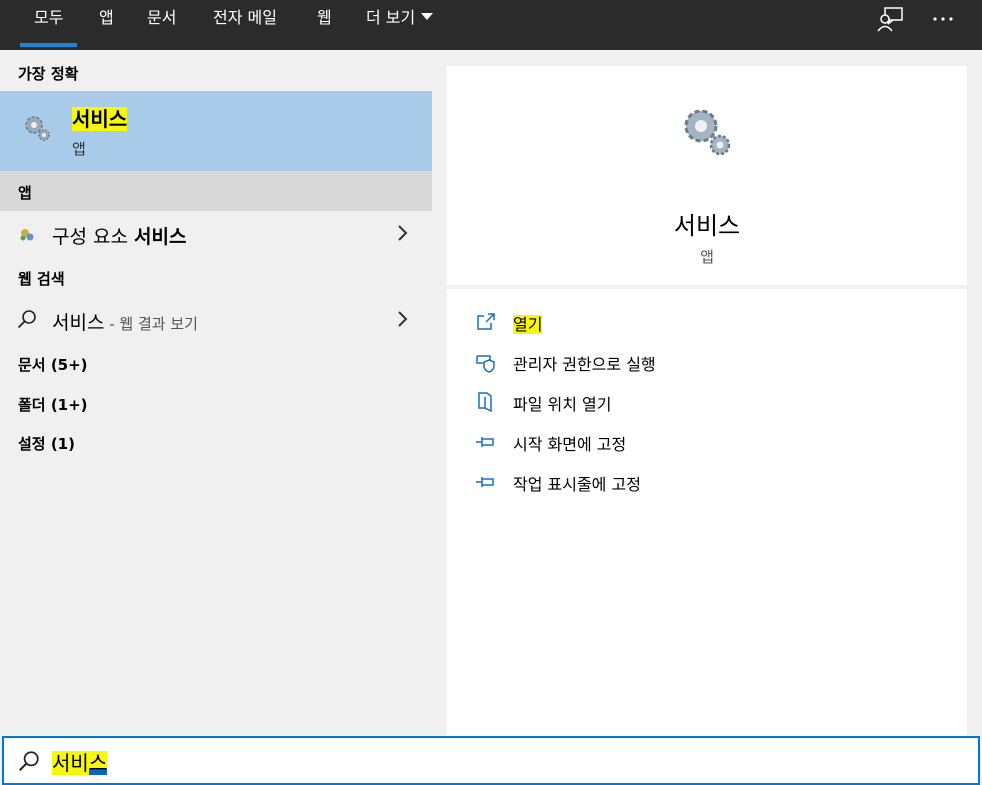  What do you see at coordinates (707, 226) in the screenshot?
I see `preview-title: 서비스` at bounding box center [707, 226].